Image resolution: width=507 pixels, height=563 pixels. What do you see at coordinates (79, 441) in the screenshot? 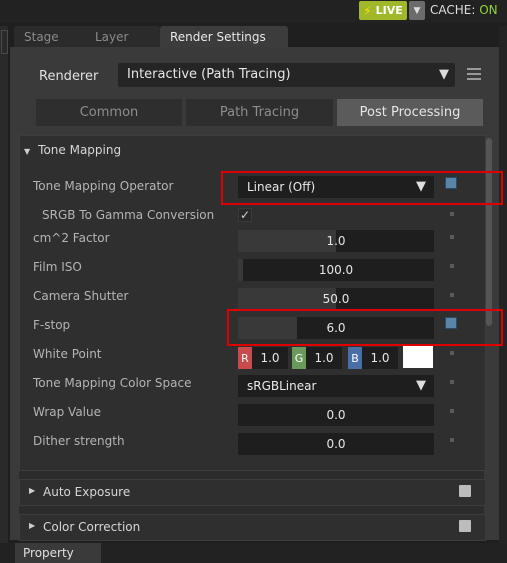
I see `dither-strength-label: Dither strength` at bounding box center [79, 441].